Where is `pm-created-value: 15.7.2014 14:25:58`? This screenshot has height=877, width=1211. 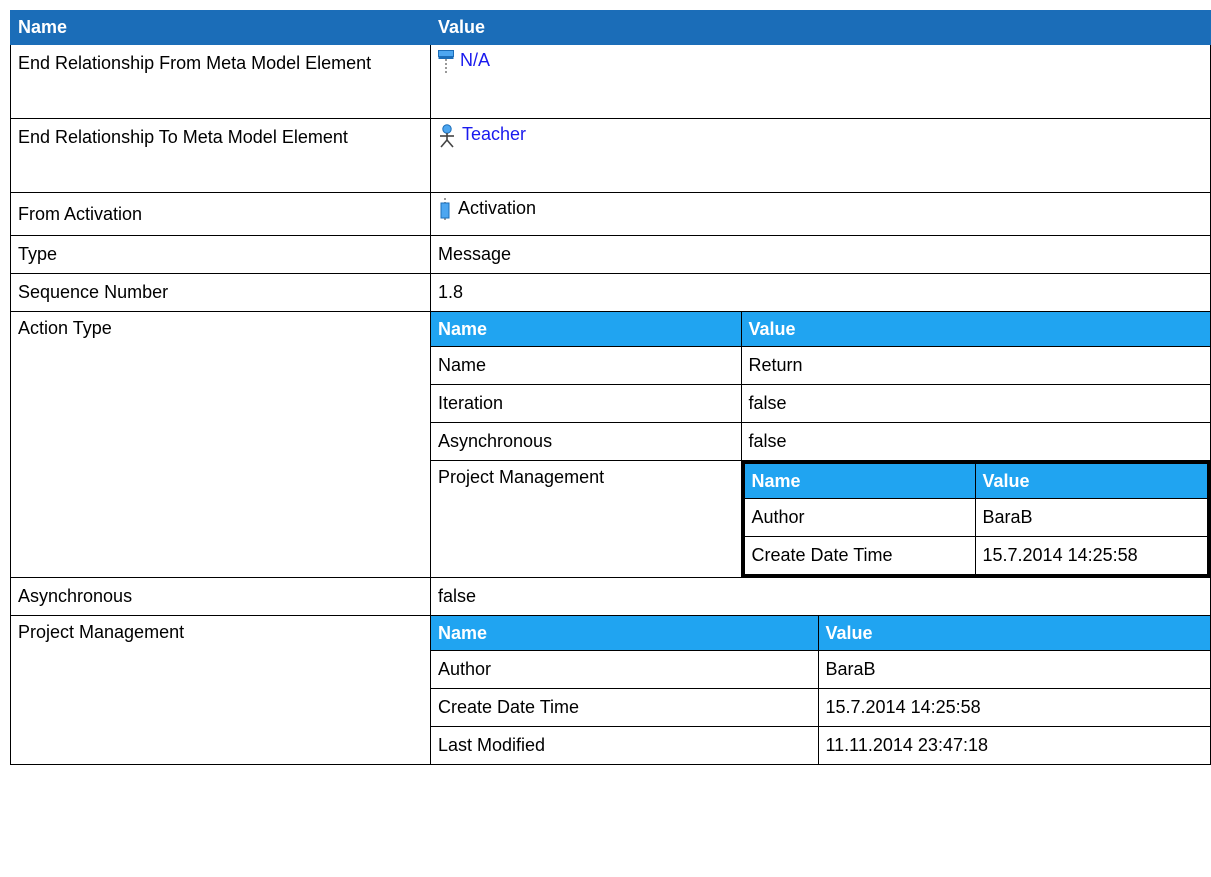 pm-created-value: 15.7.2014 14:25:58 is located at coordinates (1013, 707).